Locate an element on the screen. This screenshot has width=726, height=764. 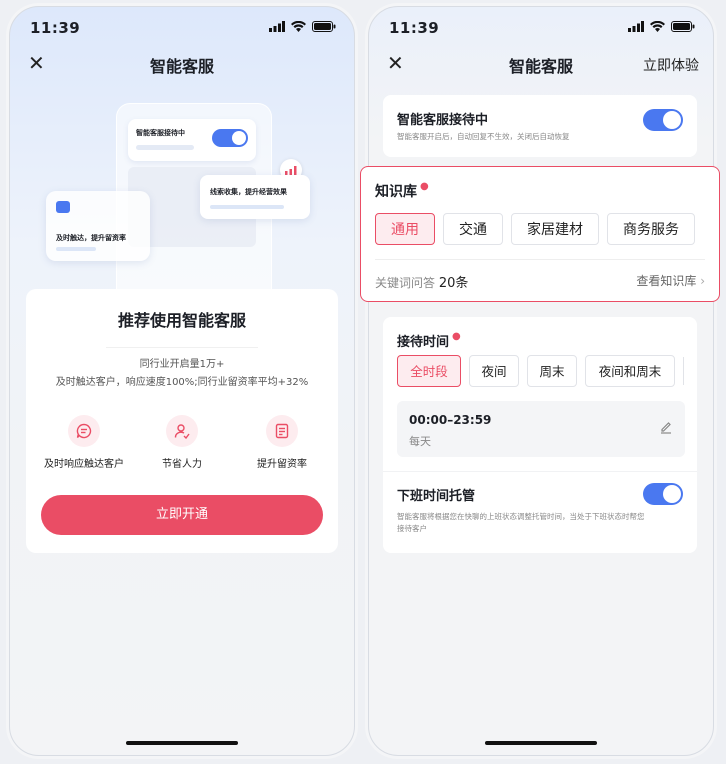
try-now-button: 立即体验 is located at coordinates (671, 65).